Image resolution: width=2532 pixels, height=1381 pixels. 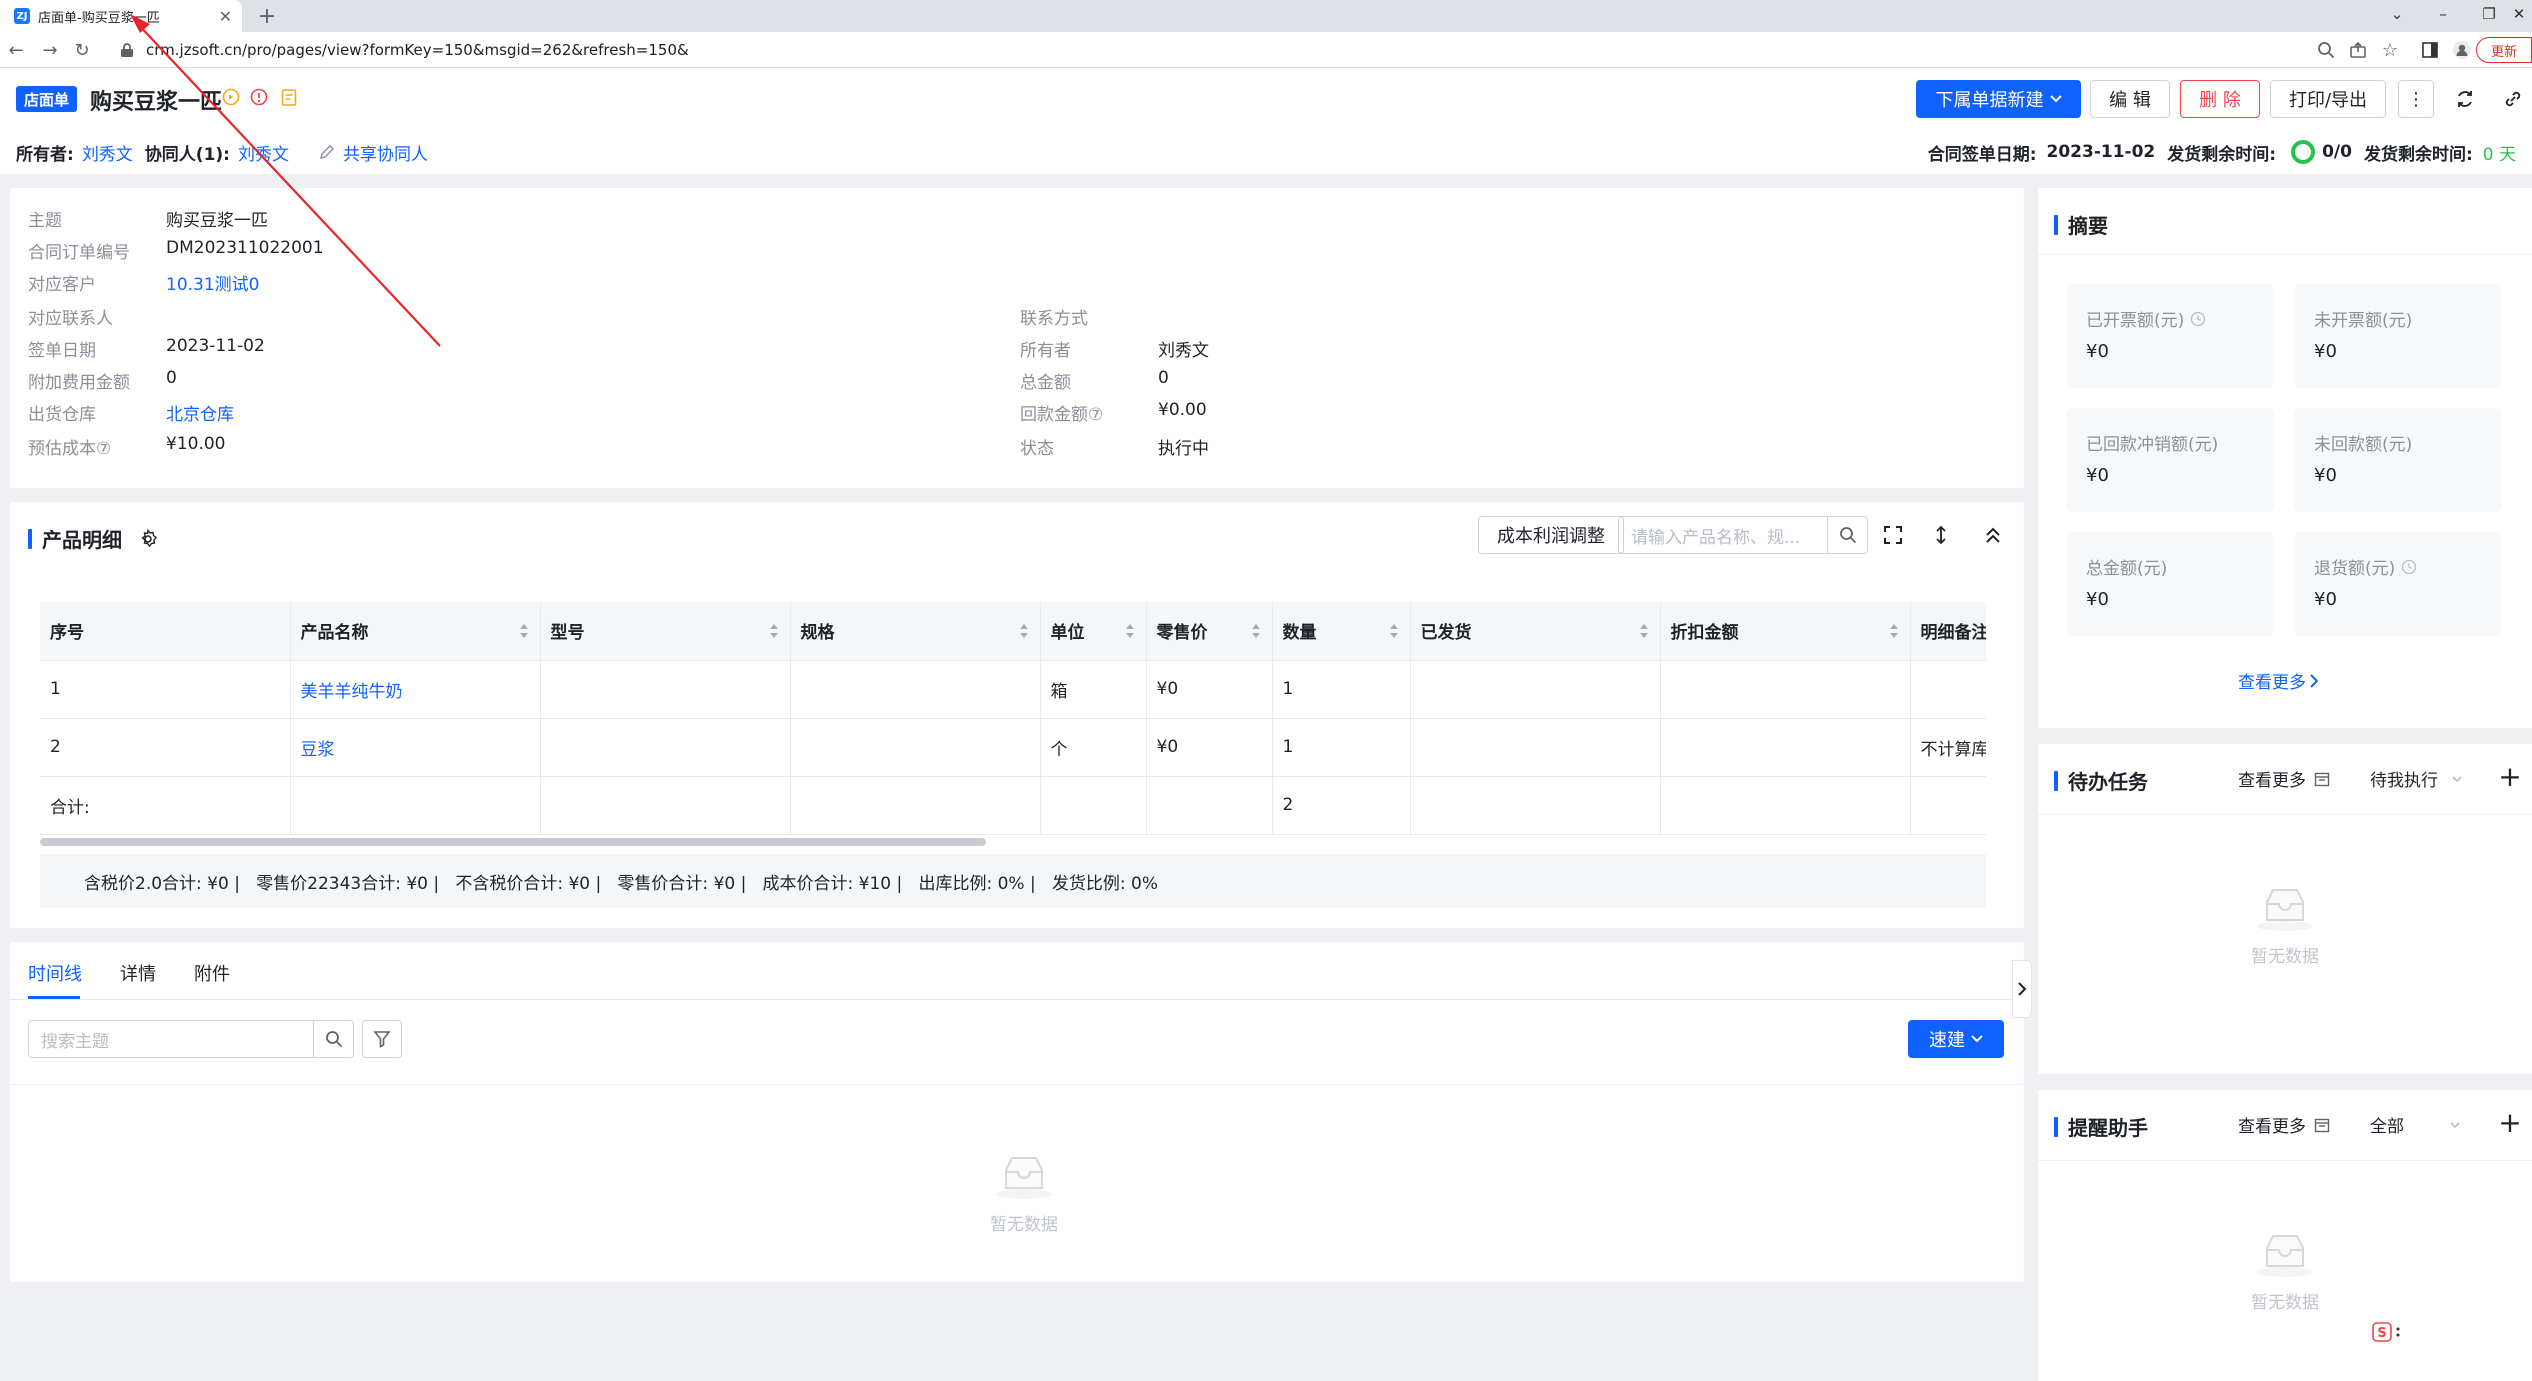 I want to click on warning-icon, so click(x=259, y=97).